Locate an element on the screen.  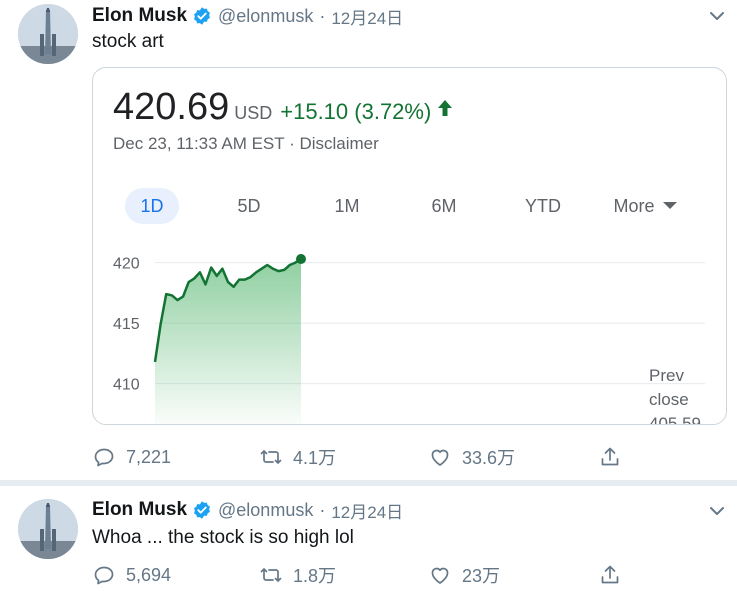
tweet-actions: 5,694 1.8万 23万 is located at coordinates (362, 575).